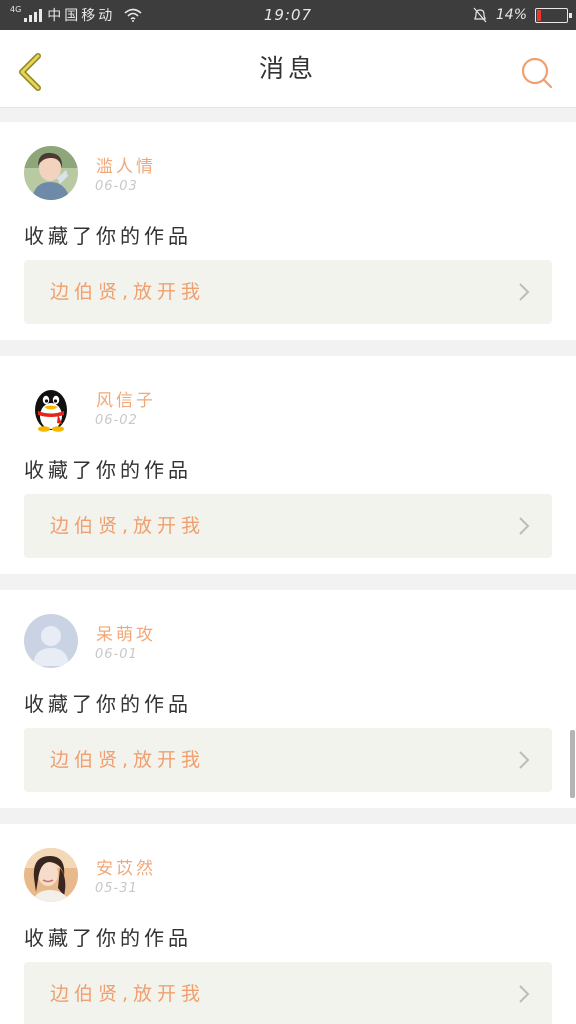 This screenshot has height=1024, width=576. Describe the element at coordinates (126, 866) in the screenshot. I see `username: 安苡然` at that location.